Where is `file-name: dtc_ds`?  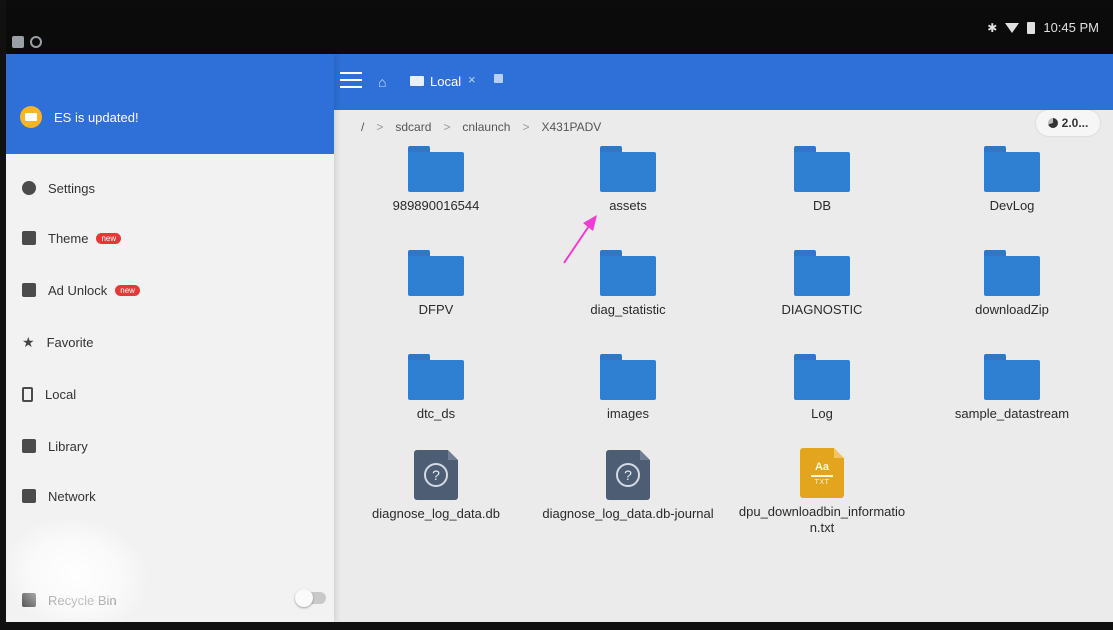
file-name: dtc_ds is located at coordinates (436, 413).